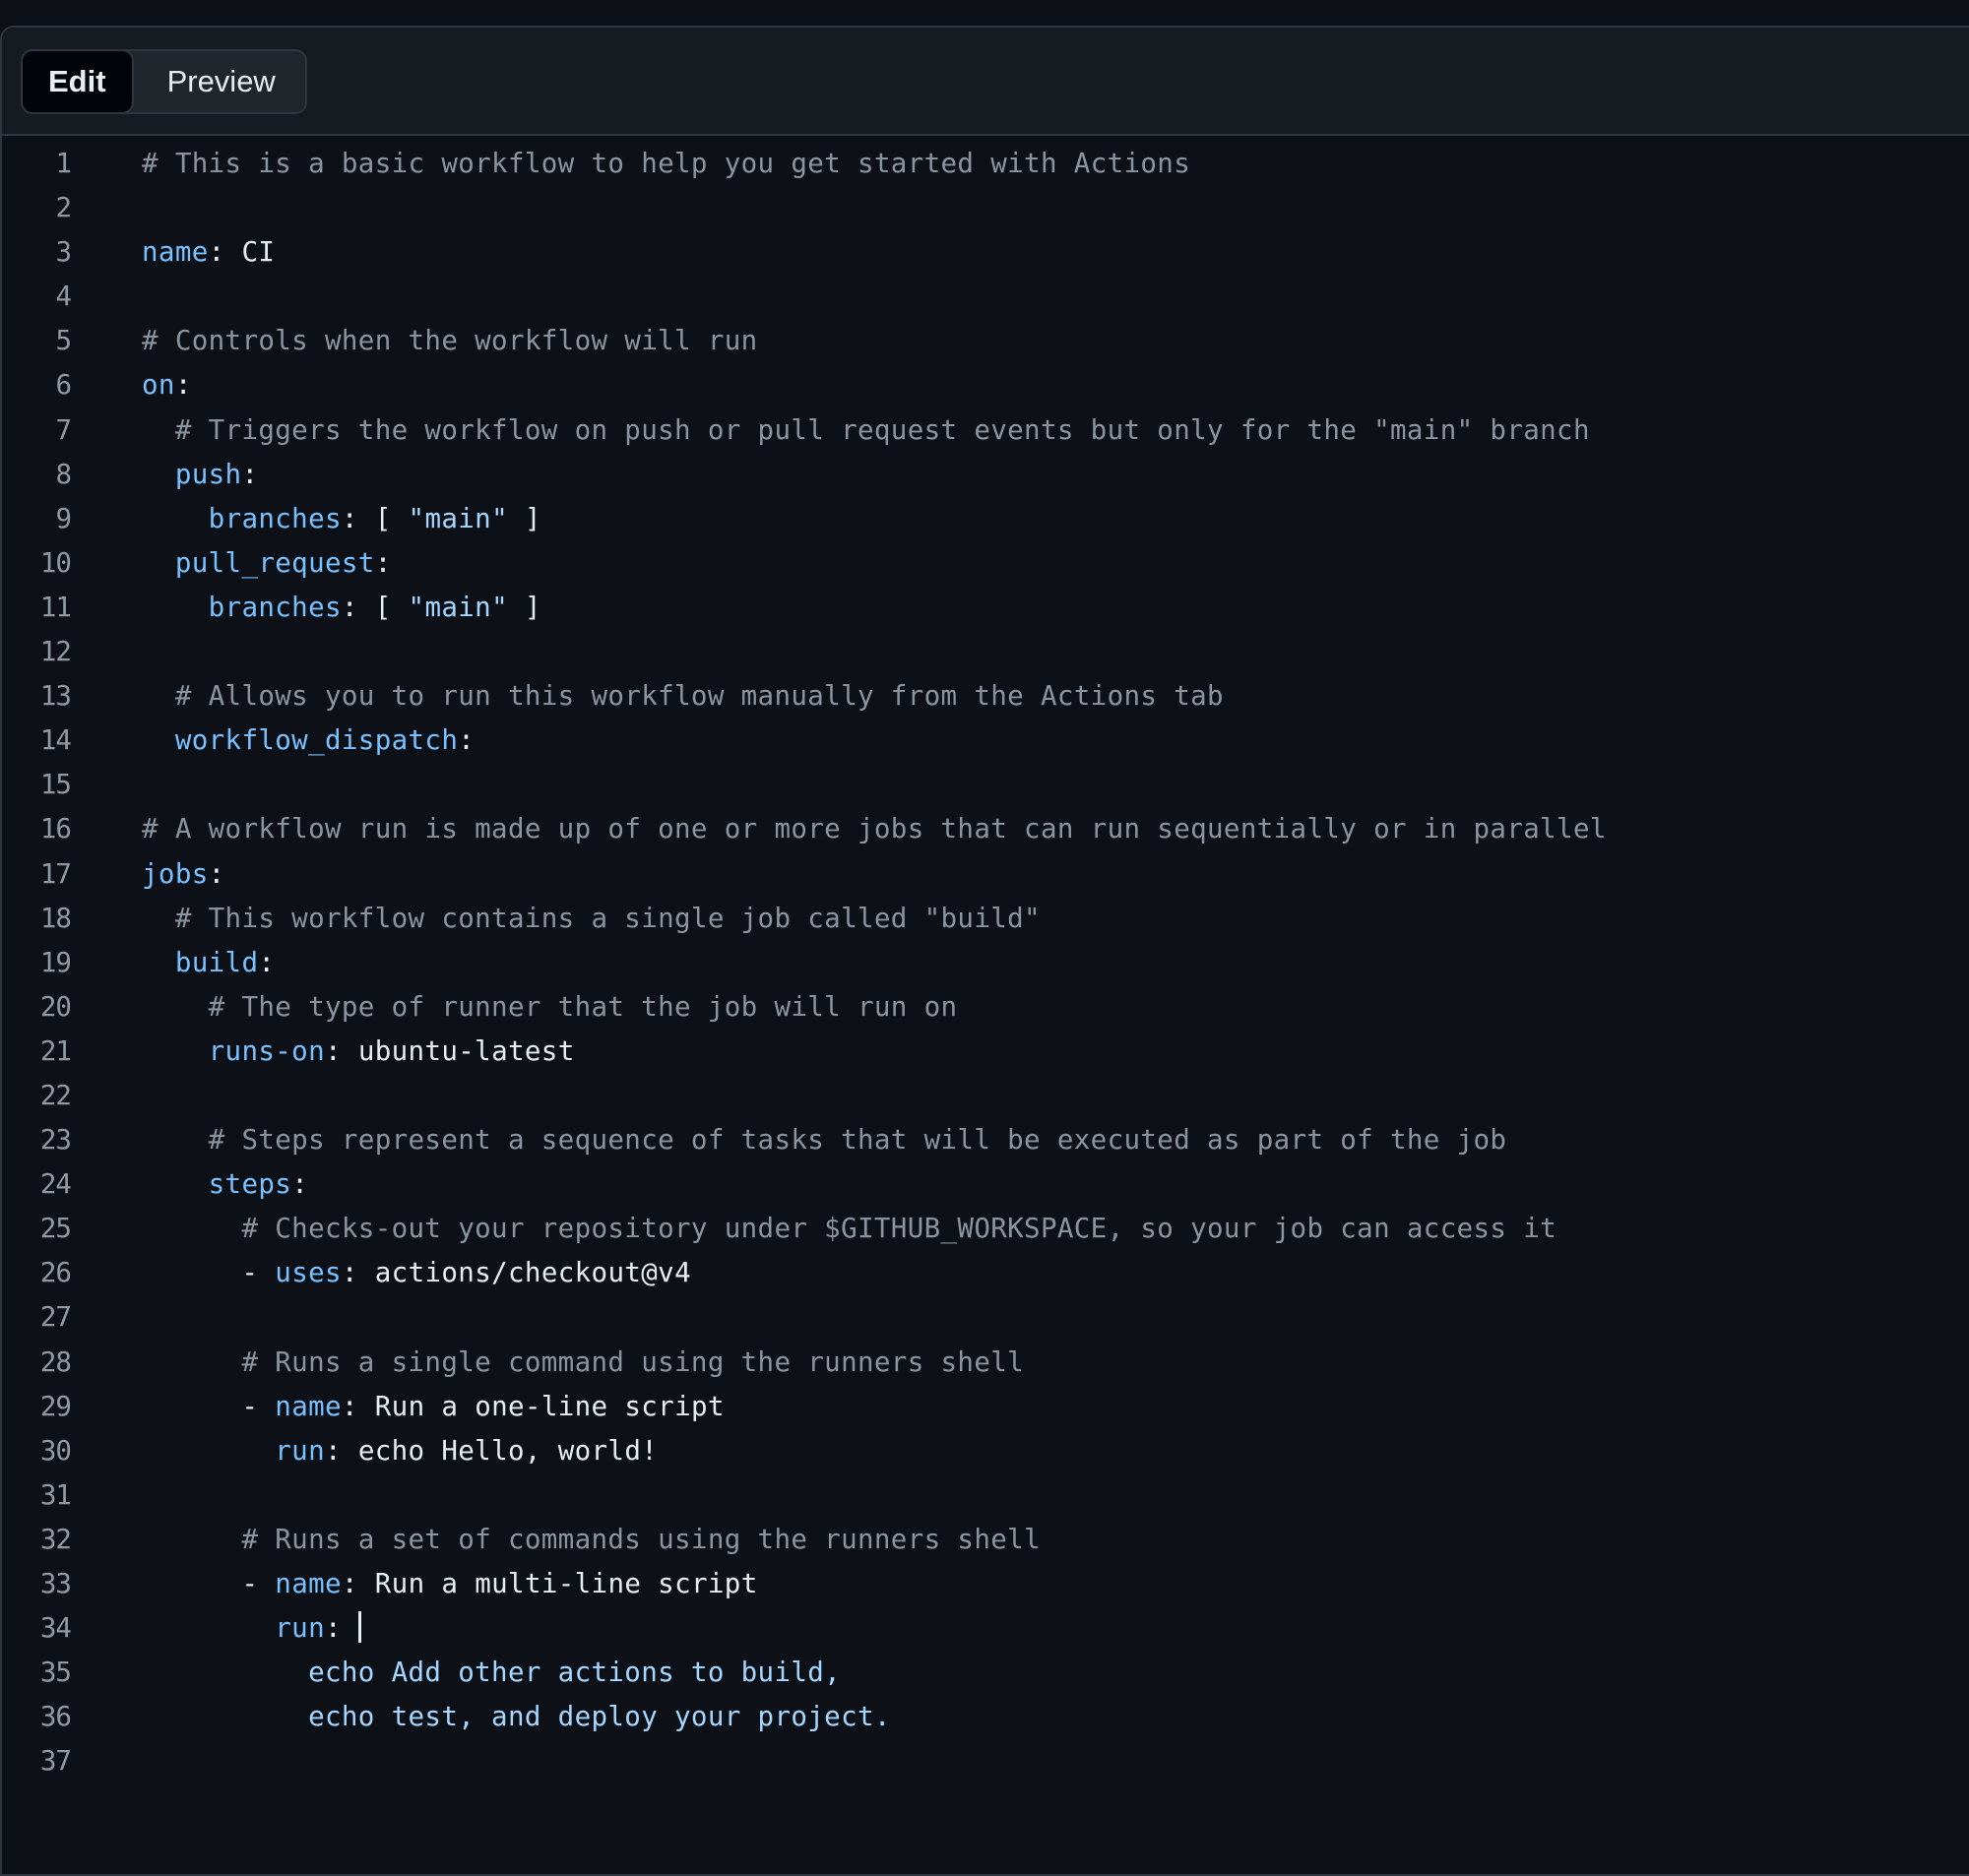 The width and height of the screenshot is (1969, 1876). What do you see at coordinates (566, 1583) in the screenshot?
I see `yaml-value: Run a multi-line script` at bounding box center [566, 1583].